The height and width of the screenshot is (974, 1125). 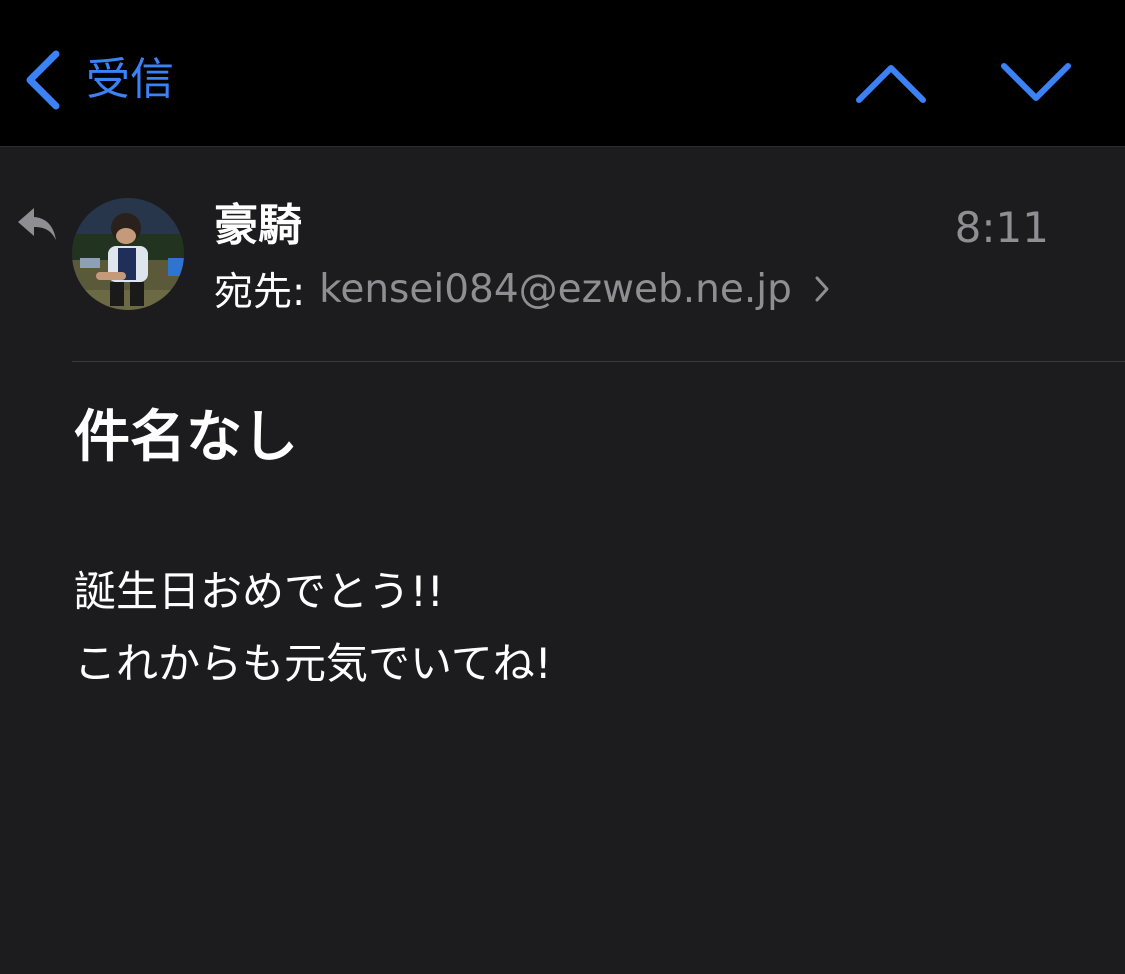 What do you see at coordinates (822, 289) in the screenshot?
I see `chevron-right-icon` at bounding box center [822, 289].